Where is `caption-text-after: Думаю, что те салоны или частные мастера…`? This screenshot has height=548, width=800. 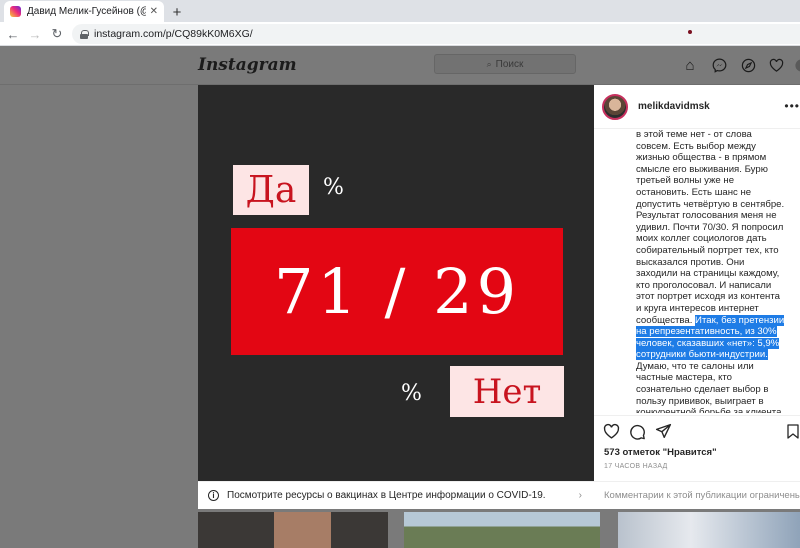
caption-text-after: Думаю, что те салоны или частные мастера… is located at coordinates (710, 386).